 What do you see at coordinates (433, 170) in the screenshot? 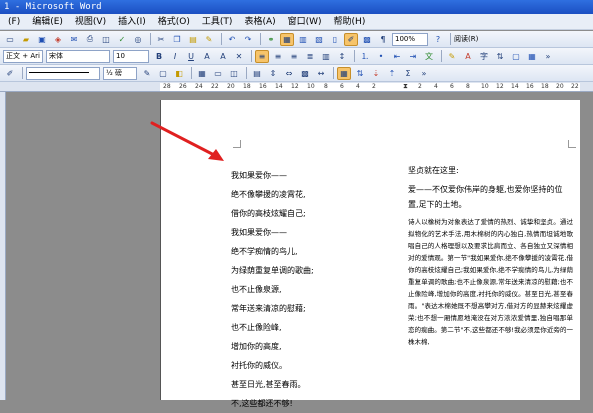
I see `commentary-heading: 坚贞就在这里:` at bounding box center [433, 170].